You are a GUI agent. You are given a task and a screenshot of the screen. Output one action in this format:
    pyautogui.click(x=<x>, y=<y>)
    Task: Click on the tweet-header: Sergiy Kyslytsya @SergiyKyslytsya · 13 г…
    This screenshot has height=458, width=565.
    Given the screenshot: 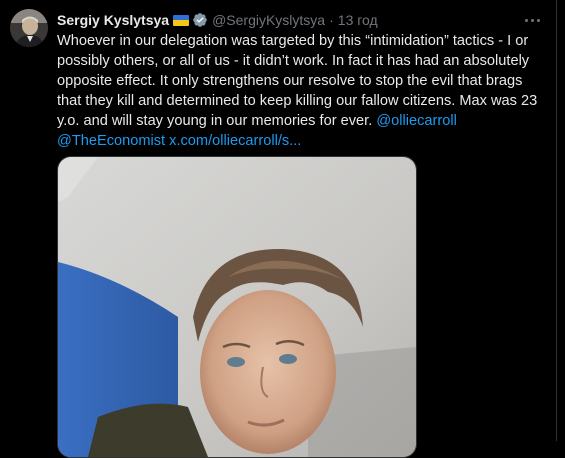 What is the action you would take?
    pyautogui.click(x=217, y=20)
    